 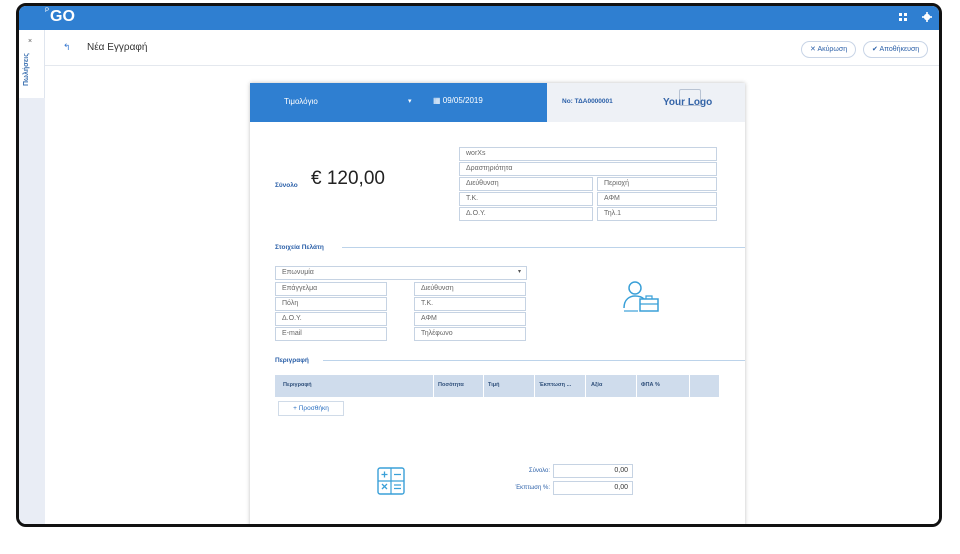 What do you see at coordinates (593, 488) in the screenshot?
I see `discount-field: 0,00` at bounding box center [593, 488].